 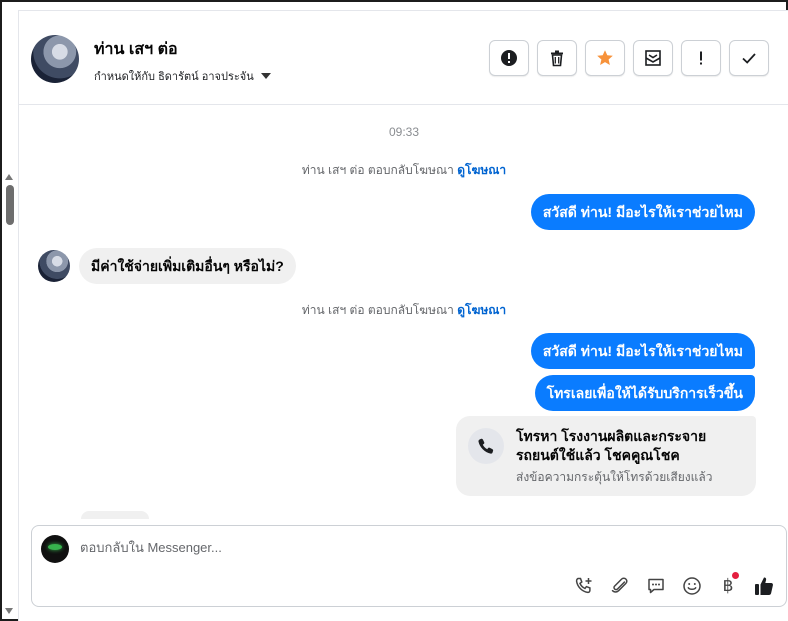 I want to click on saved-replies-button, so click(x=656, y=586).